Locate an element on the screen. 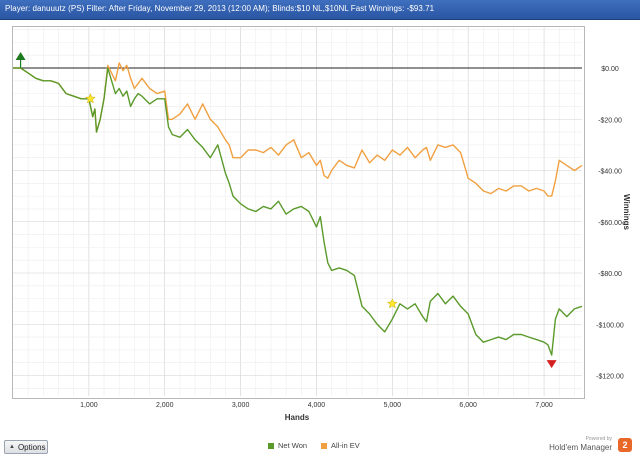 The width and height of the screenshot is (640, 459). x-tick-label: 1,000 is located at coordinates (89, 405).